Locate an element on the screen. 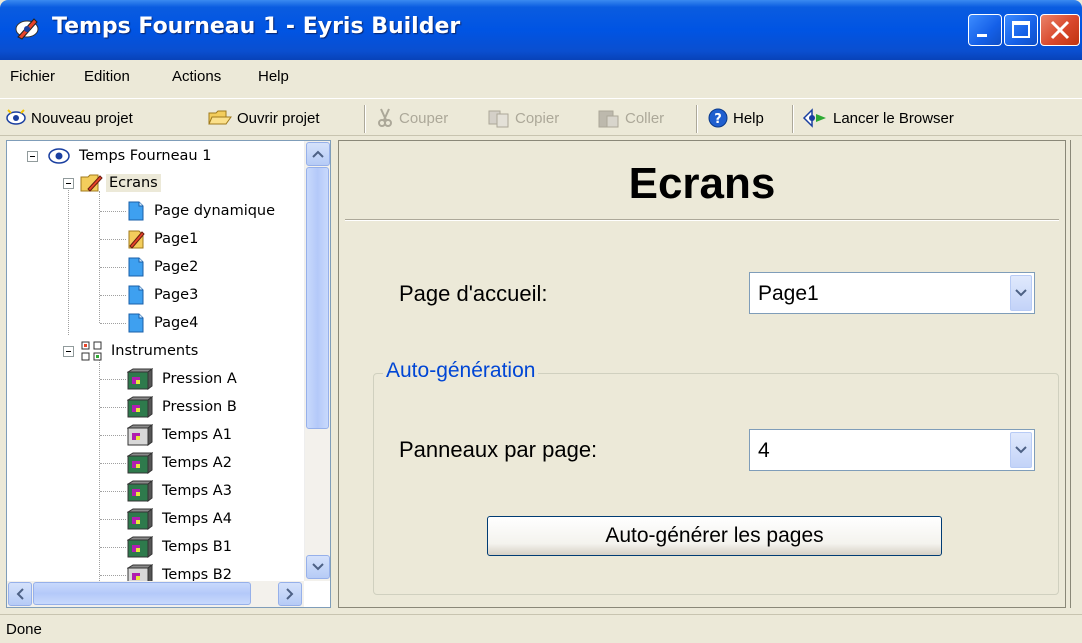  tree-page-label: Page3 is located at coordinates (176, 295).